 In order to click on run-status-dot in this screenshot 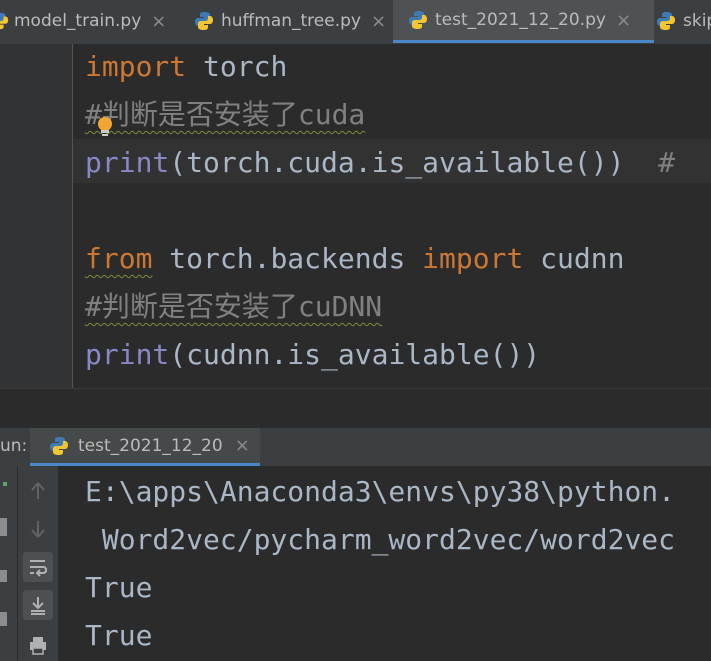, I will do `click(5, 484)`.